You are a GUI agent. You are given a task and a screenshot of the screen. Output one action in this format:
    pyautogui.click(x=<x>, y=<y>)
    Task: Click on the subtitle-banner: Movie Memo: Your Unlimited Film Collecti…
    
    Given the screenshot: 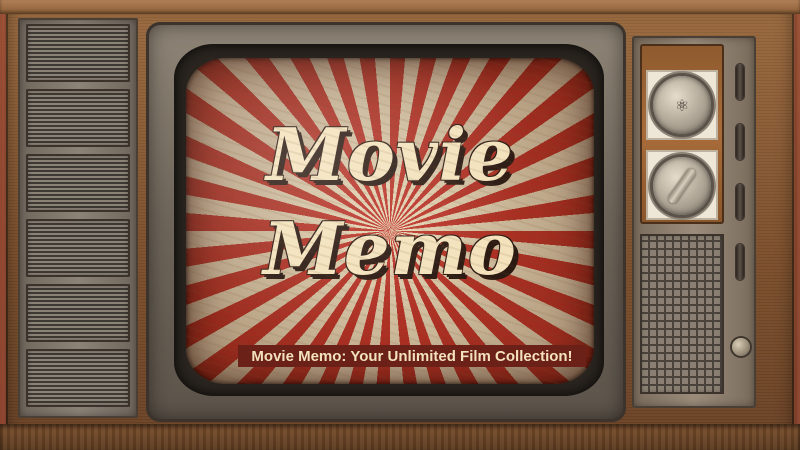 What is the action you would take?
    pyautogui.click(x=412, y=356)
    